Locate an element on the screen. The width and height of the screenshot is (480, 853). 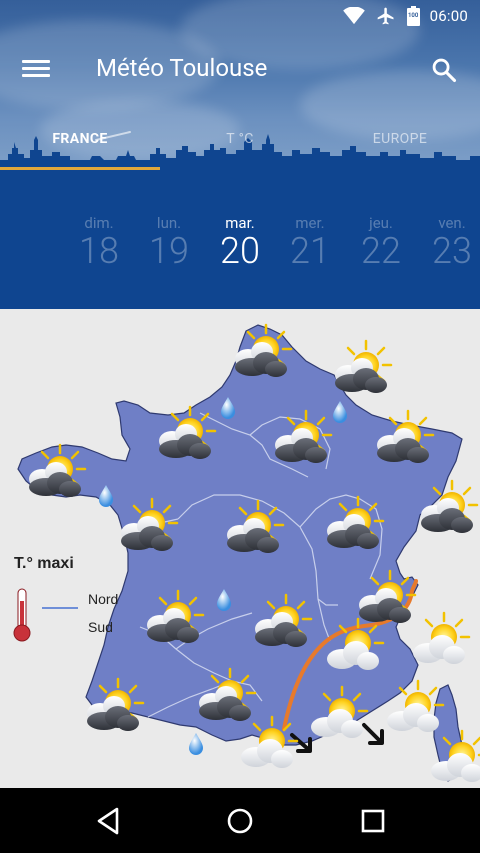
day-number: 20 is located at coordinates (240, 251).